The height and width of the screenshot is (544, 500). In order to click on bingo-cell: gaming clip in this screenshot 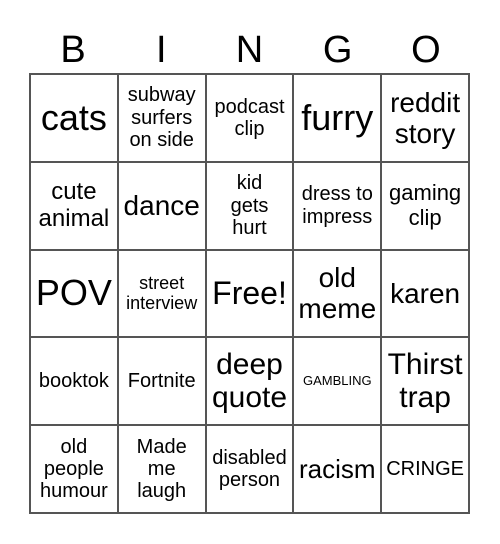, I will do `click(425, 205)`.